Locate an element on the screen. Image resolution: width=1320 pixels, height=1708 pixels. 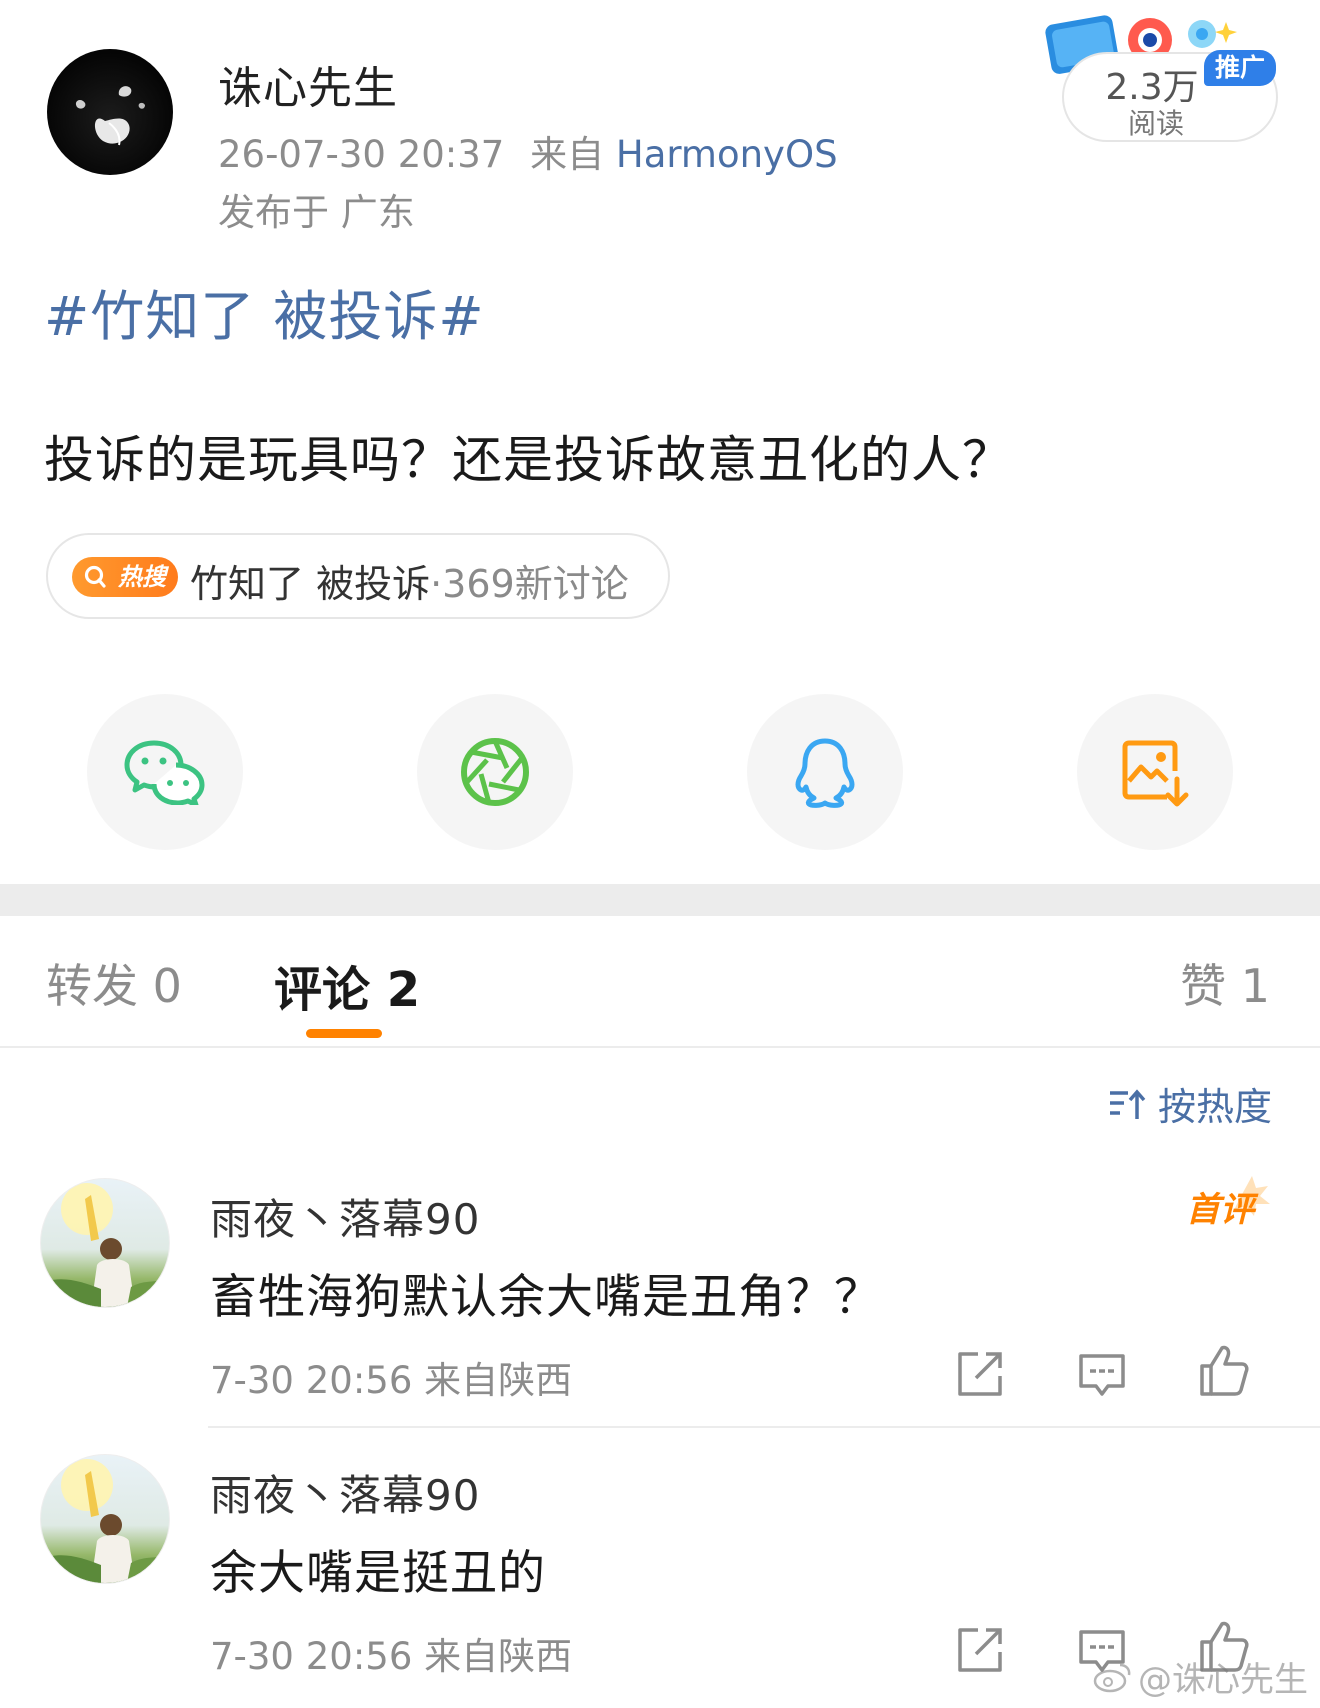
reply-icon is located at coordinates (1102, 1374).